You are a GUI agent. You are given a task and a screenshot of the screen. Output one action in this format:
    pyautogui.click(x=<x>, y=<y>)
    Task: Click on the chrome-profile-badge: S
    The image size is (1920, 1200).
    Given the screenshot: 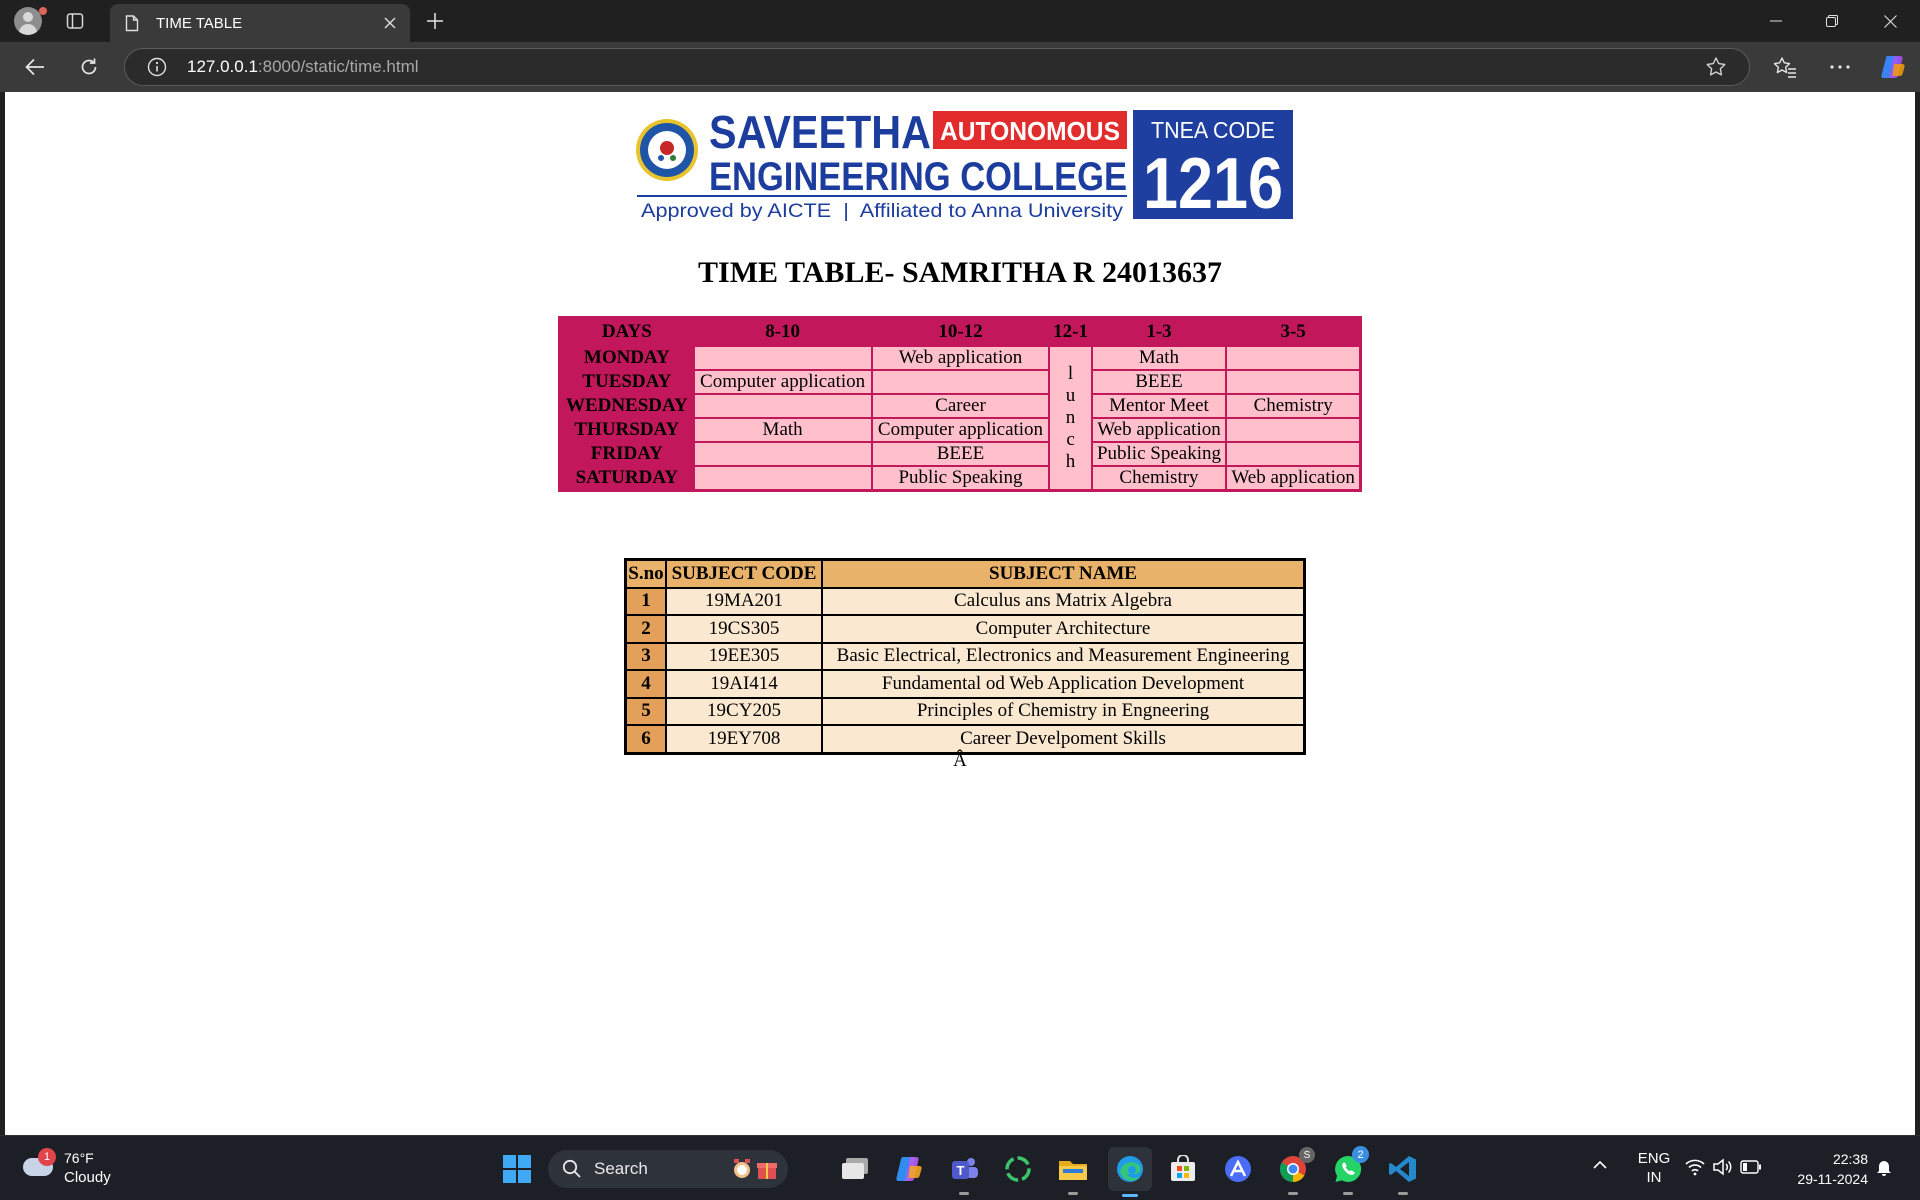 What is the action you would take?
    pyautogui.click(x=1307, y=1155)
    